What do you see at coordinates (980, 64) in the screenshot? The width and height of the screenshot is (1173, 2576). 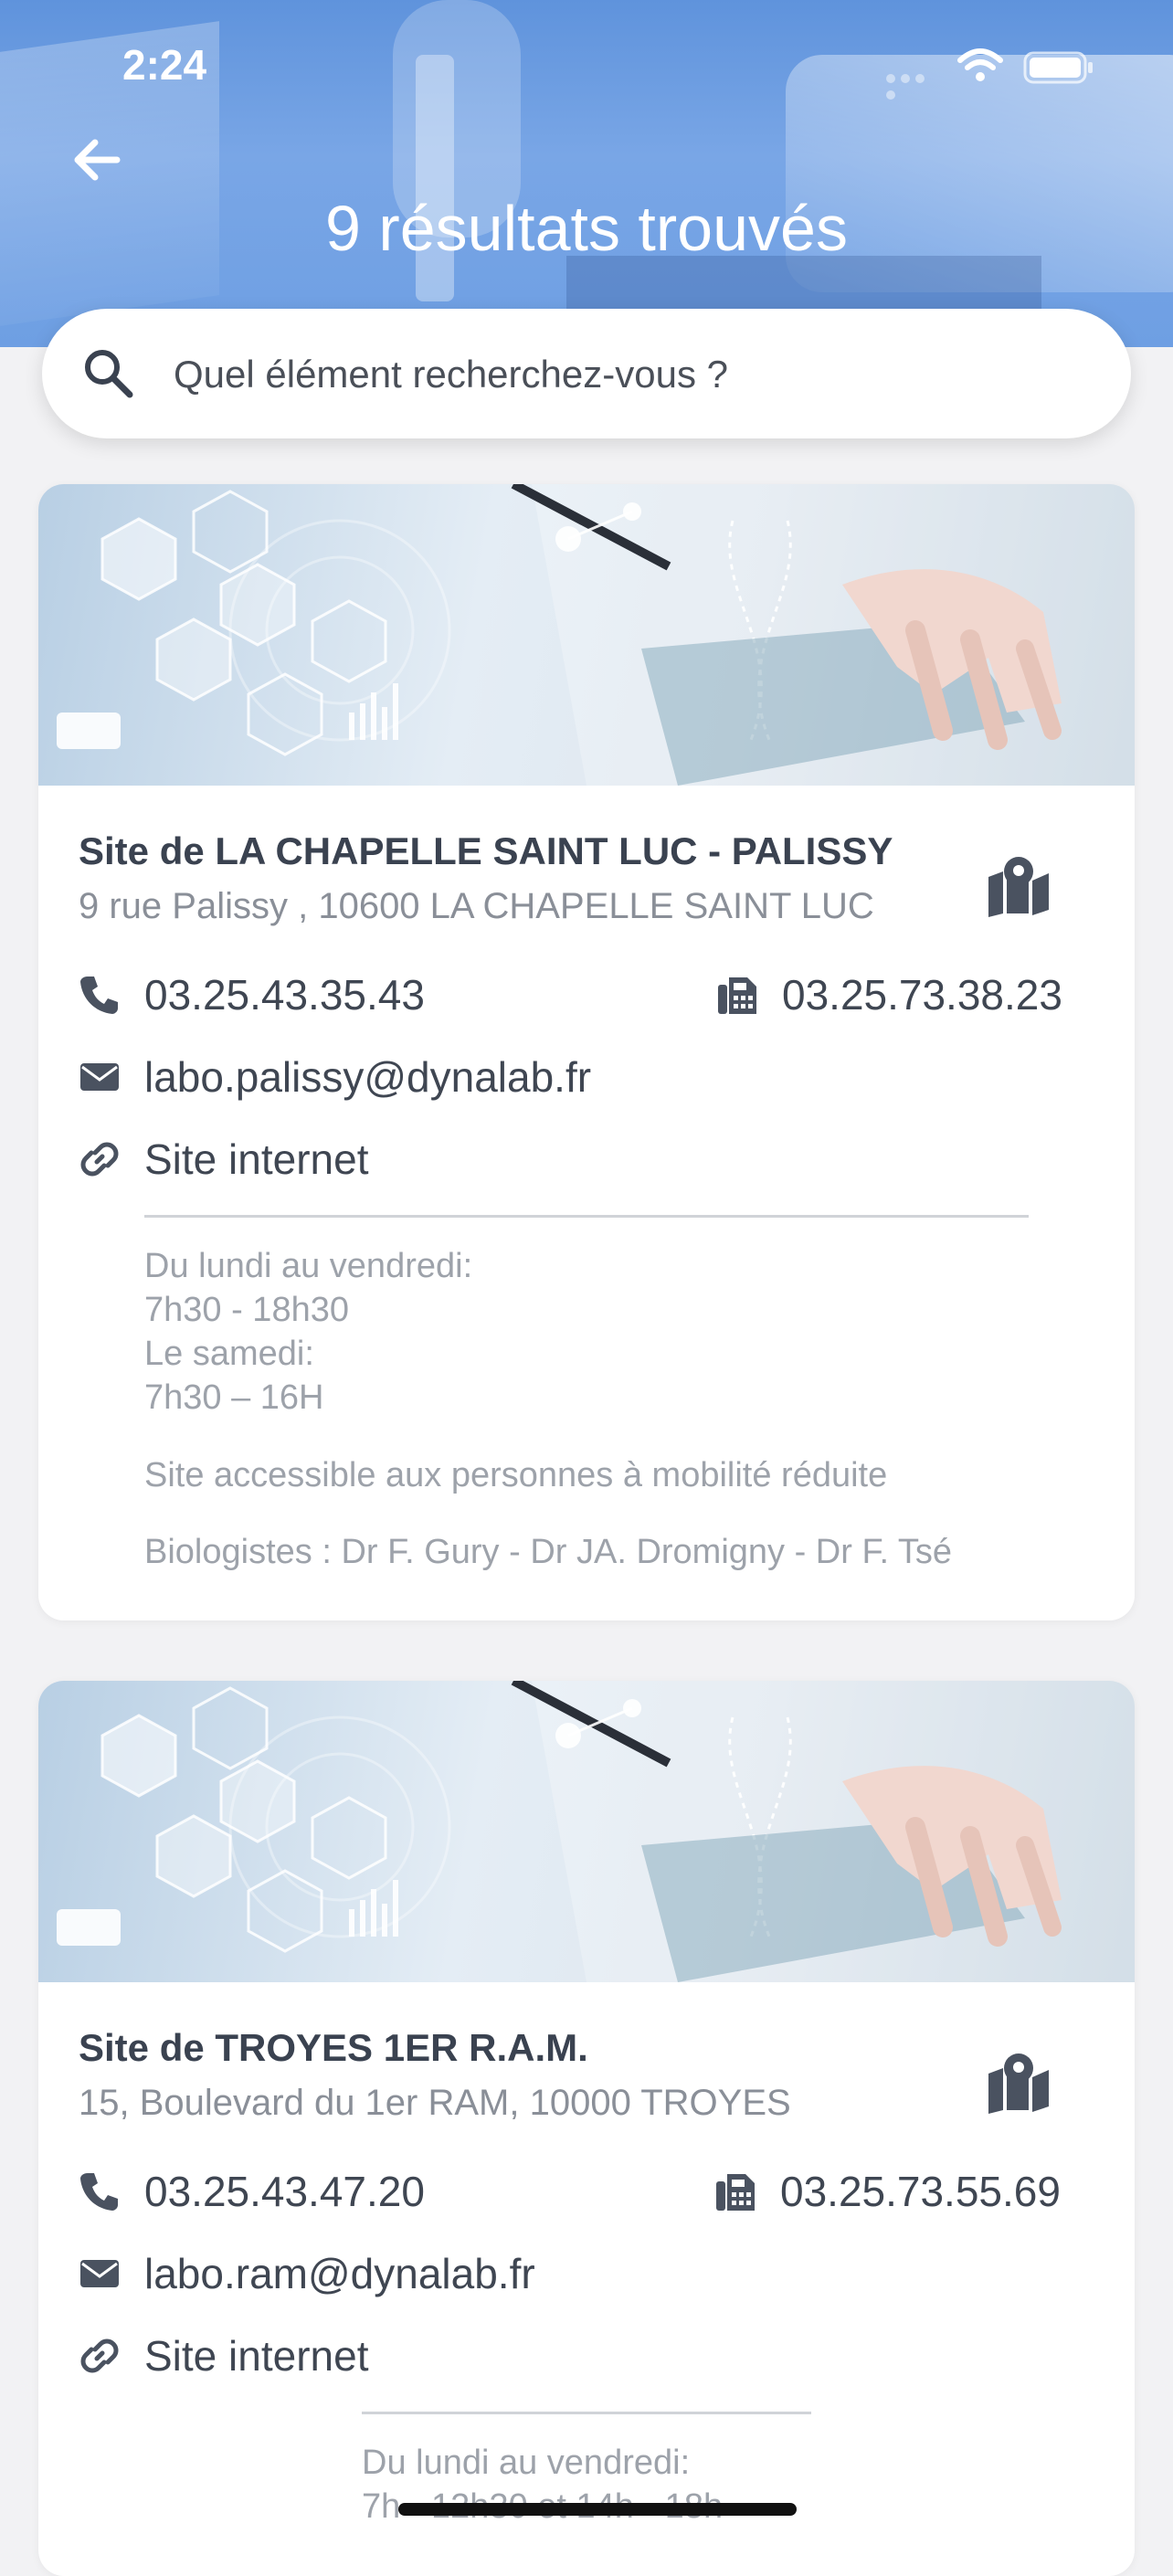 I see `wifi-icon` at bounding box center [980, 64].